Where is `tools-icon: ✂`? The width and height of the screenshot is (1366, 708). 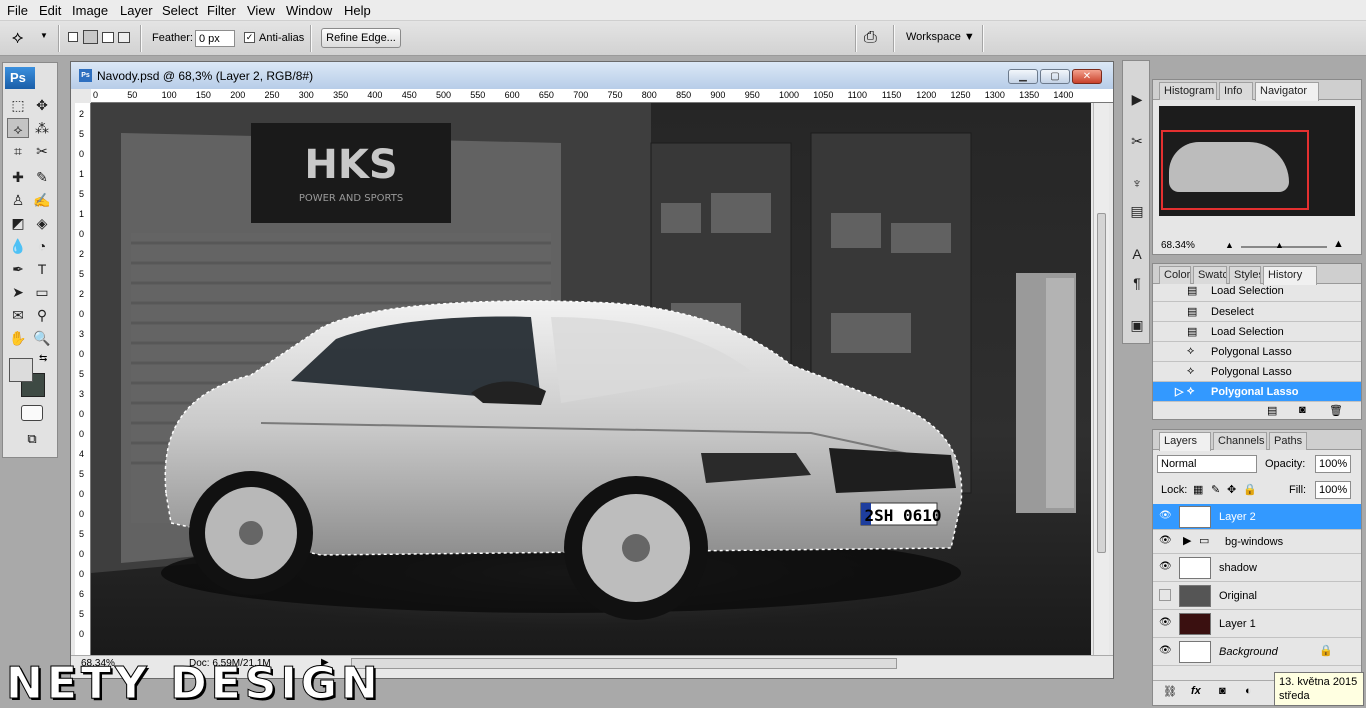 tools-icon: ✂ is located at coordinates (1137, 141).